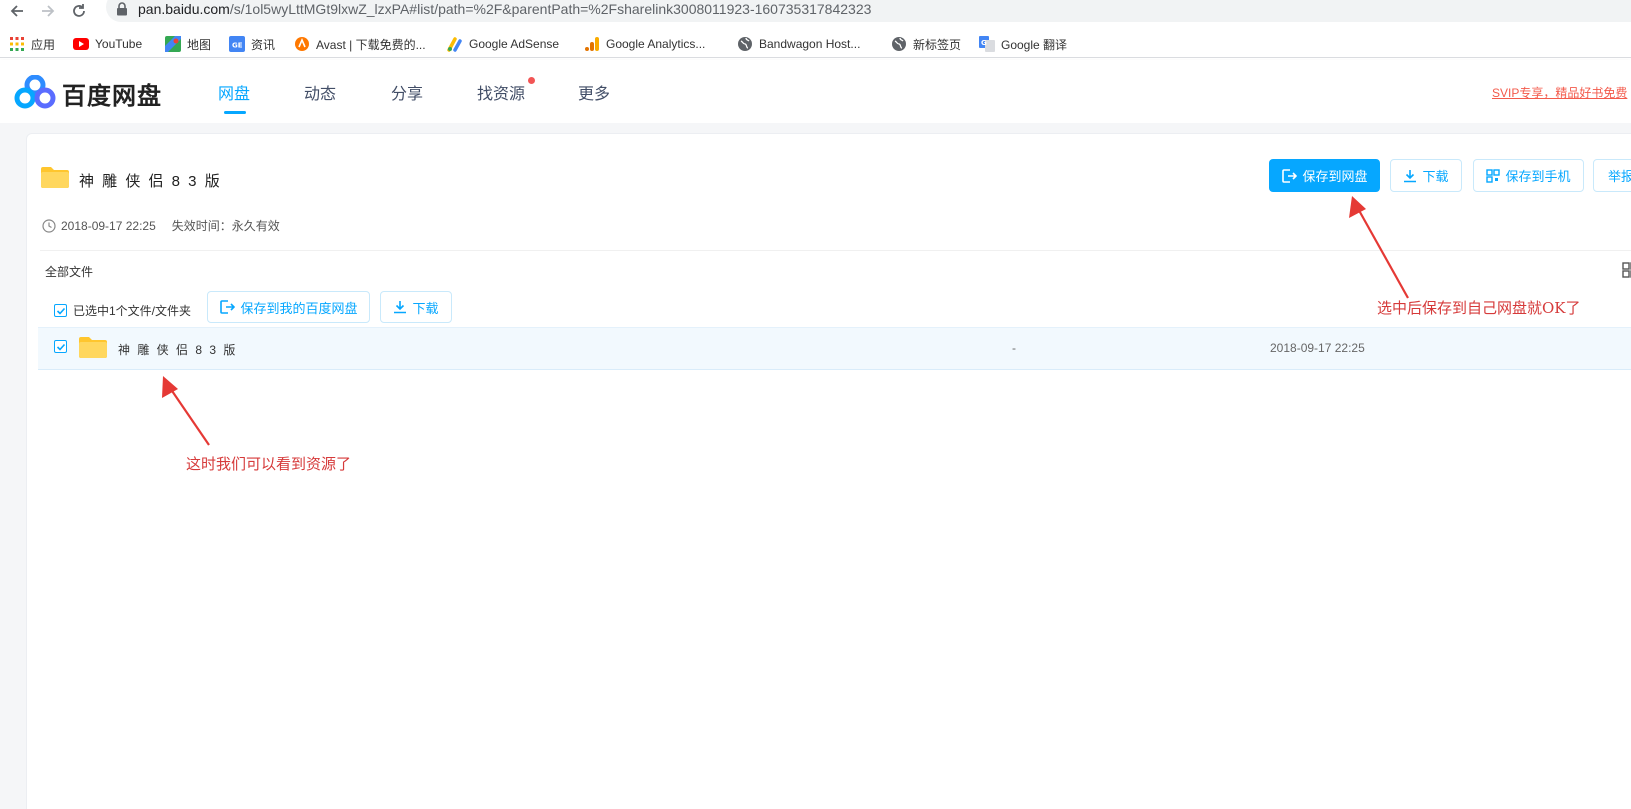 The height and width of the screenshot is (809, 1631). What do you see at coordinates (69, 271) in the screenshot?
I see `breadcrumb: 全部文件` at bounding box center [69, 271].